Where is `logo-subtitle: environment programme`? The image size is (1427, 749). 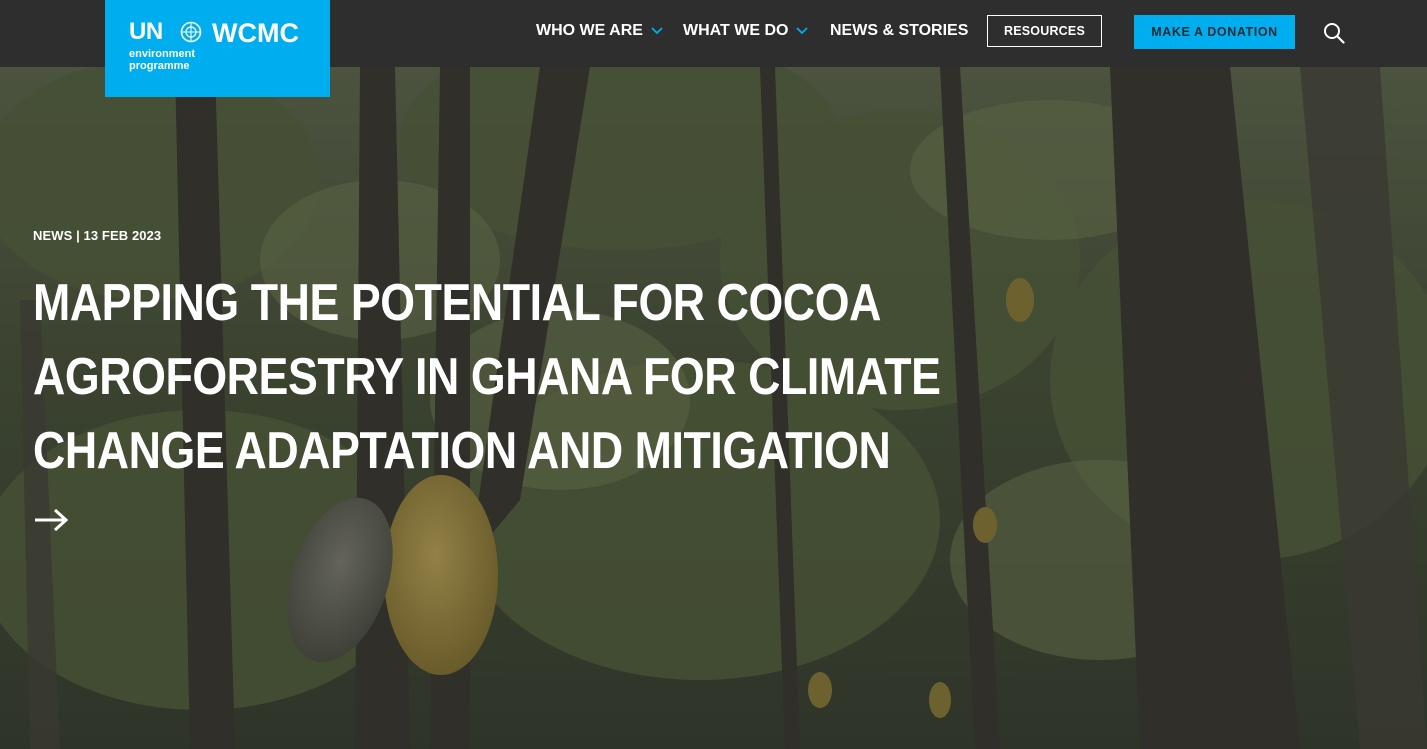
logo-subtitle: environment programme is located at coordinates (162, 60).